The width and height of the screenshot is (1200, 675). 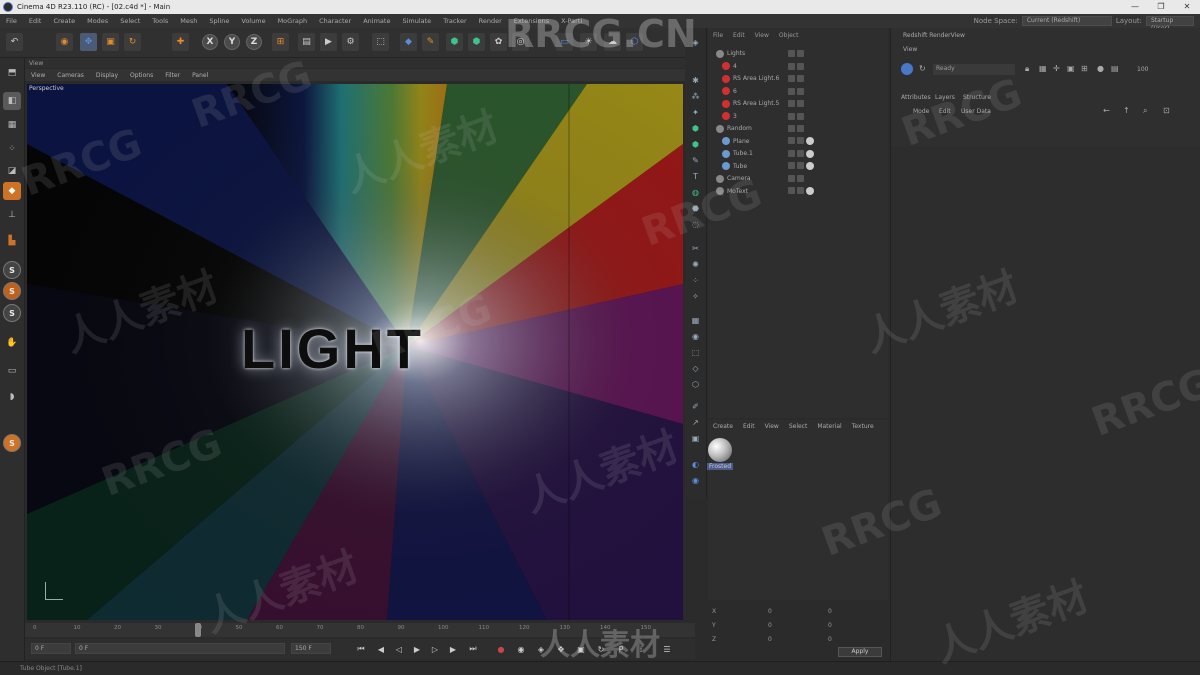 I want to click on axis-mode-icon: ⊥, so click(x=12, y=215).